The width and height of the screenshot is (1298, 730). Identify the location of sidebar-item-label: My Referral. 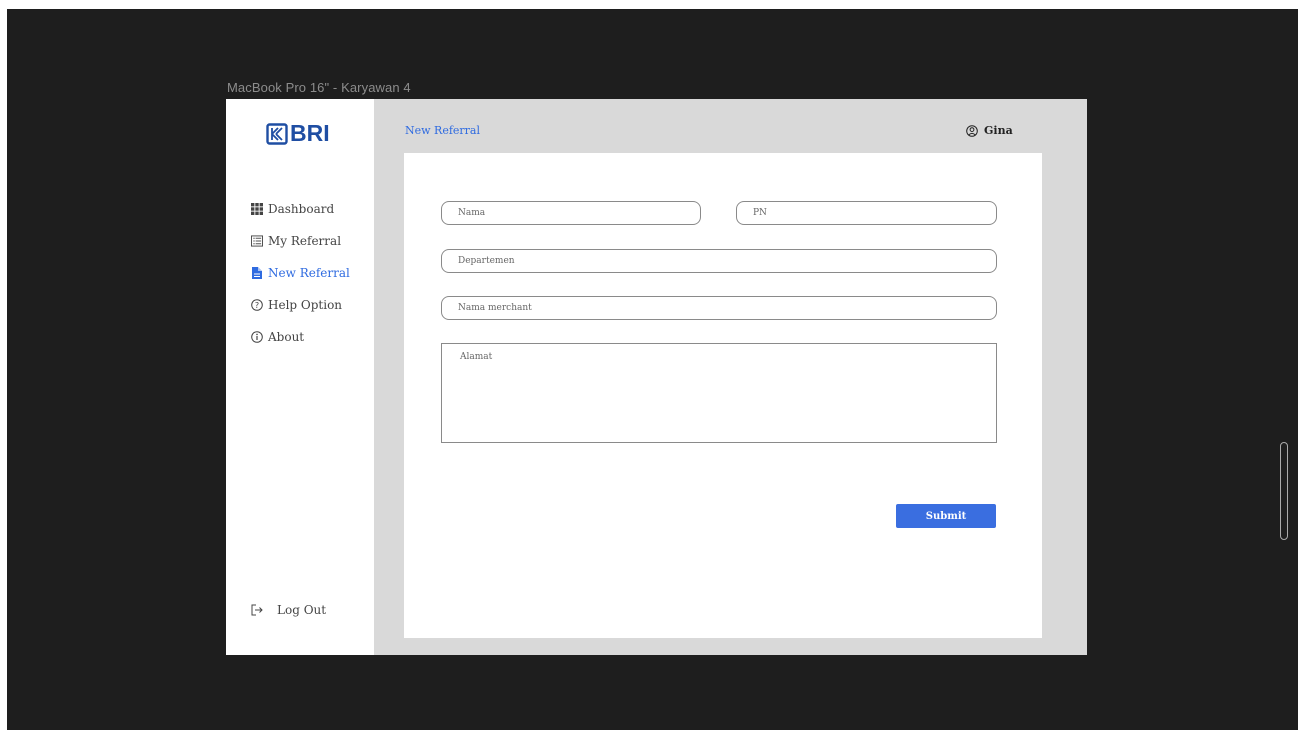
(305, 241).